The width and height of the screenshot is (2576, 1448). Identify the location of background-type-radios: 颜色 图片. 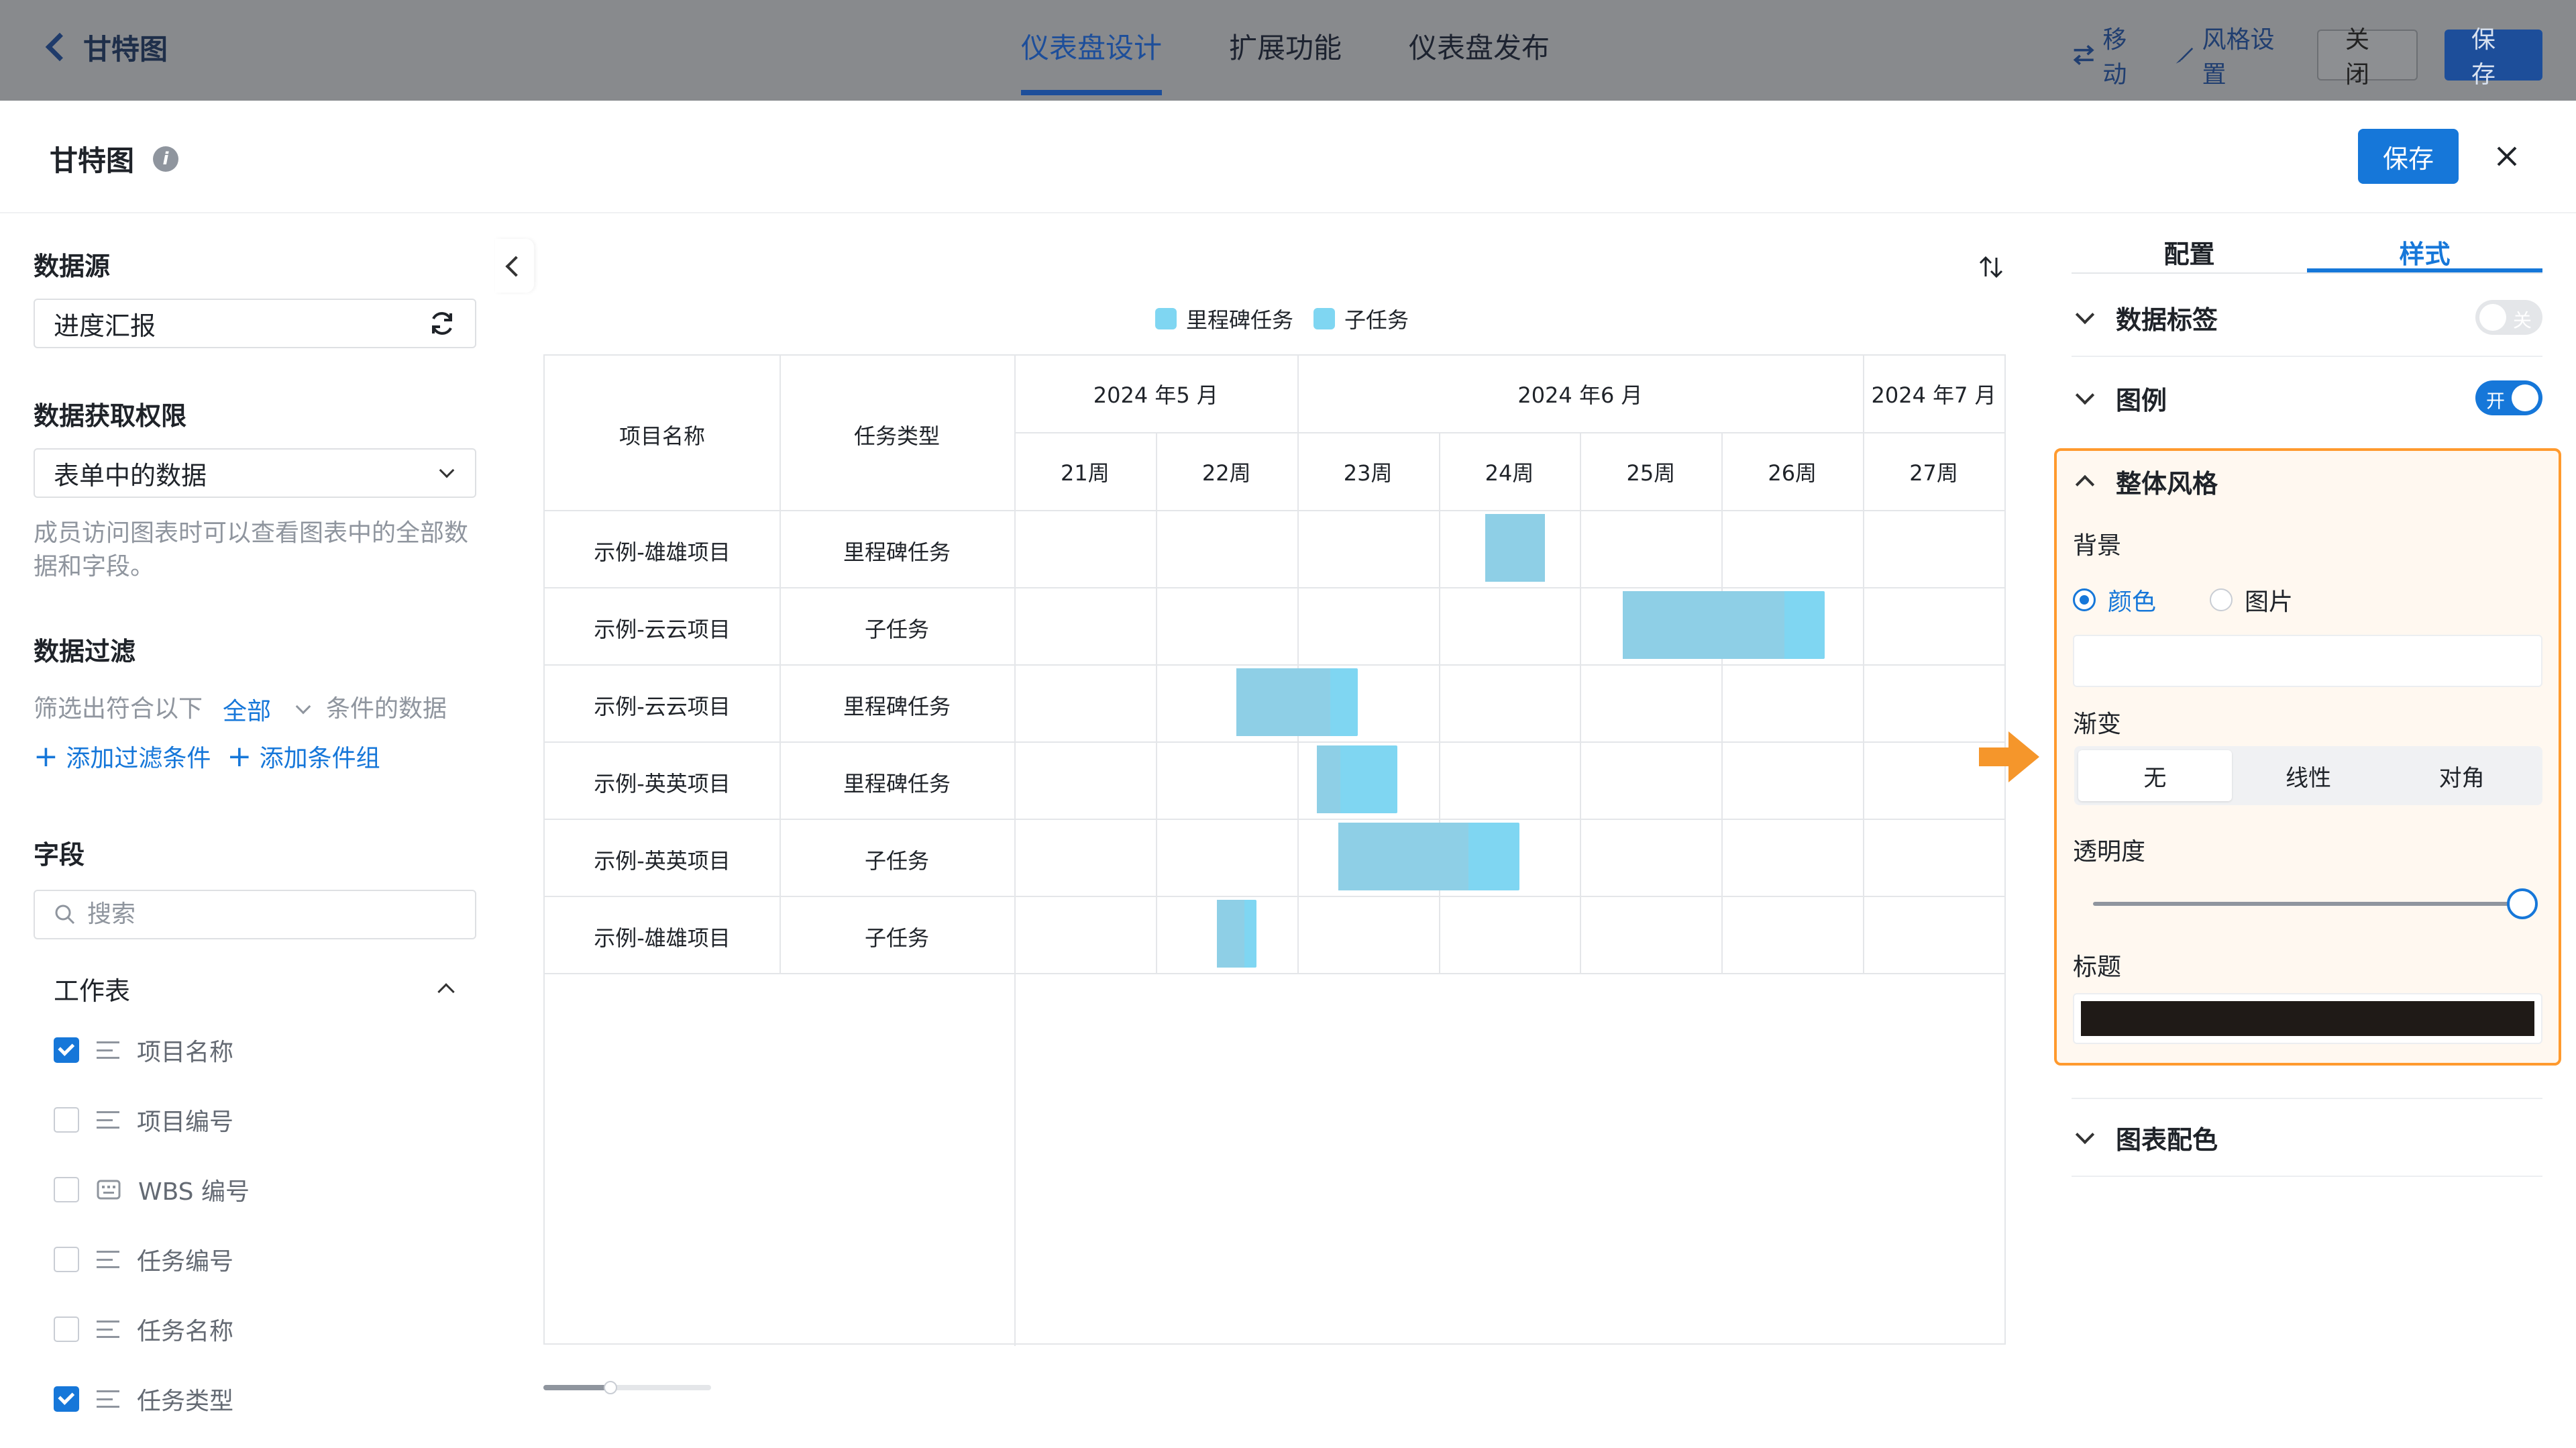
(2183, 599).